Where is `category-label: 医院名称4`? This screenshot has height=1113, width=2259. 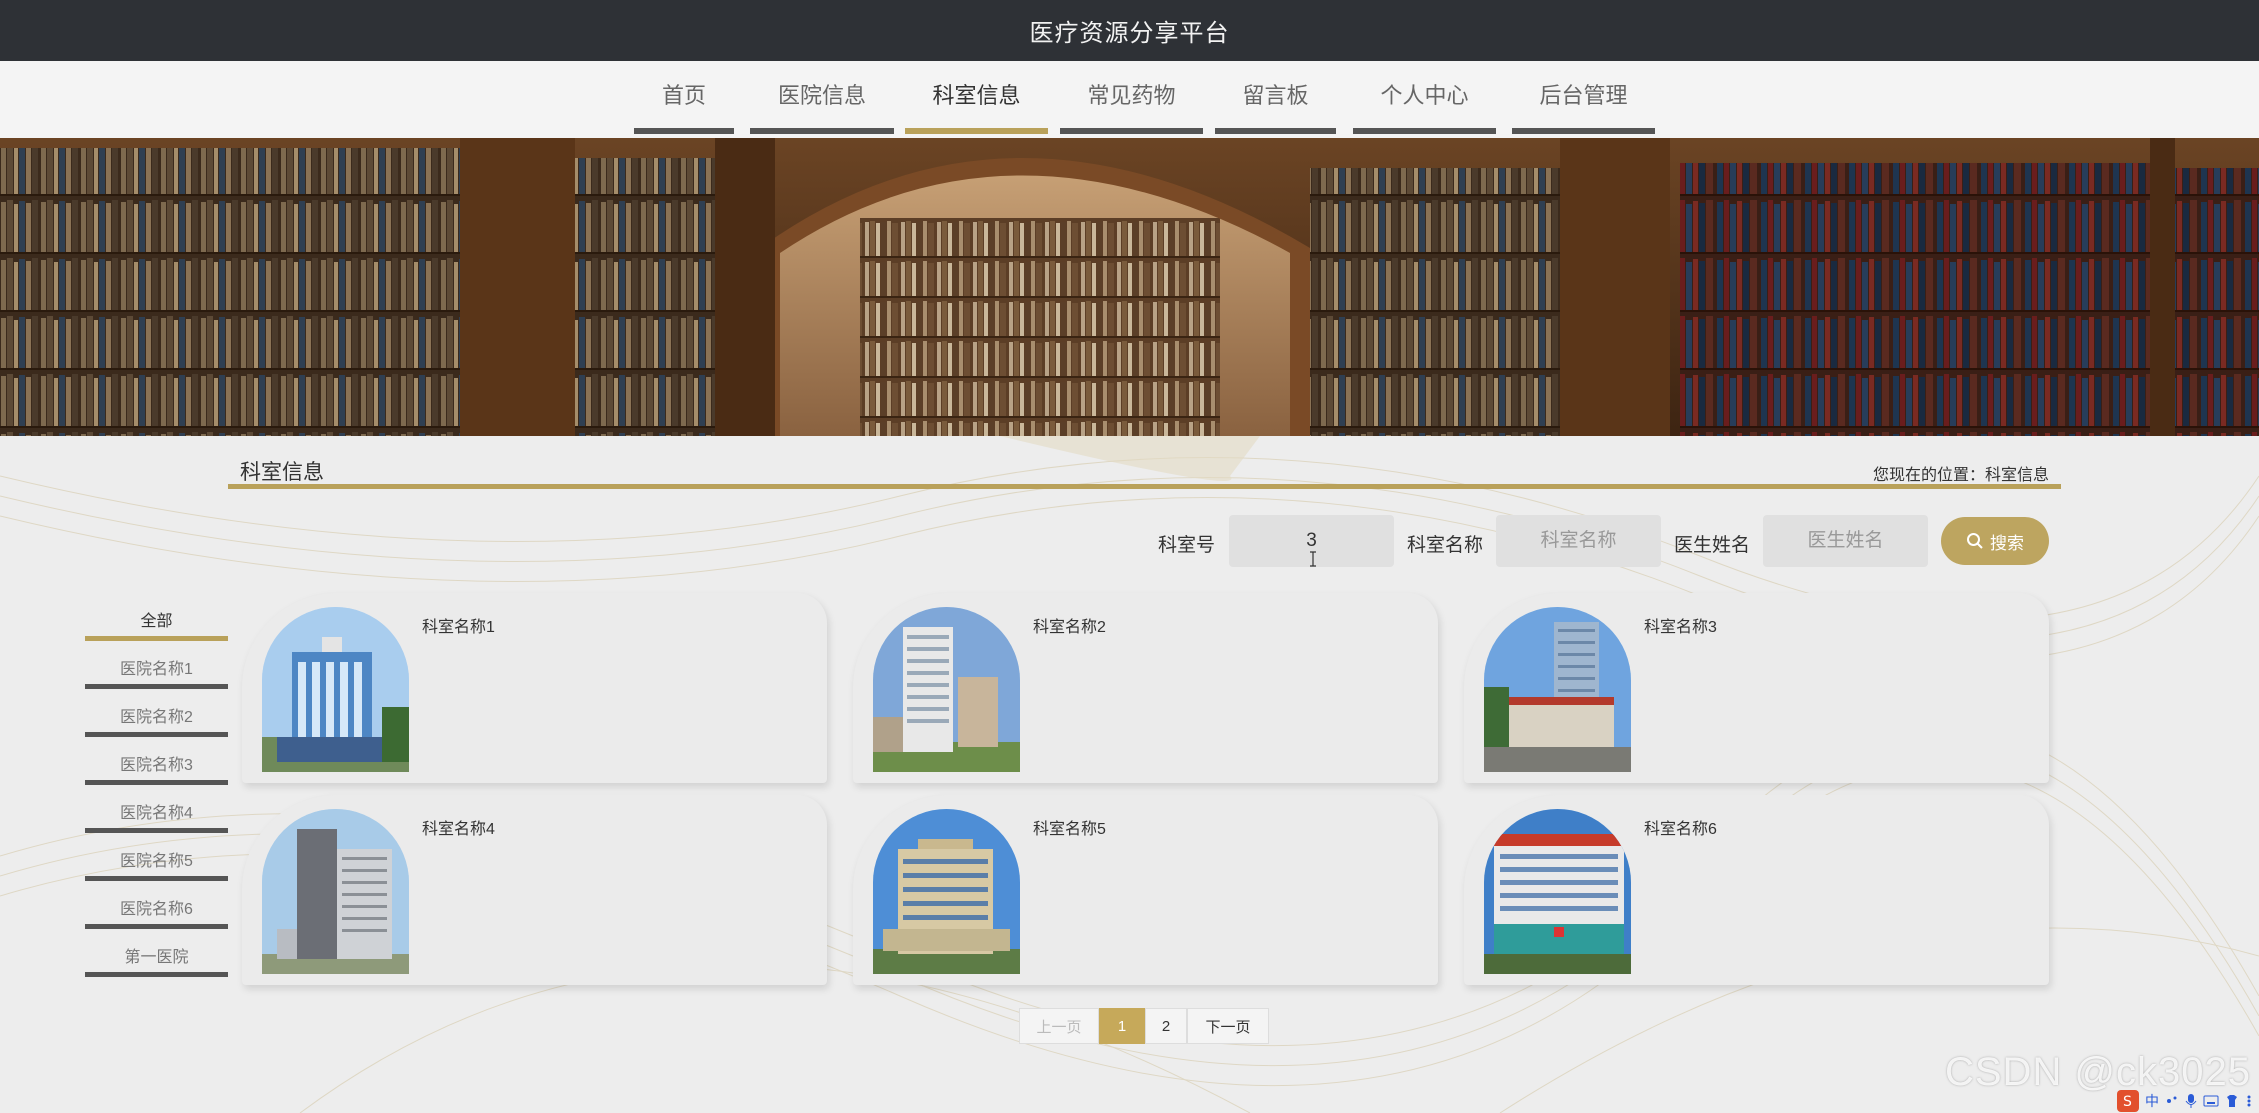
category-label: 医院名称4 is located at coordinates (156, 813).